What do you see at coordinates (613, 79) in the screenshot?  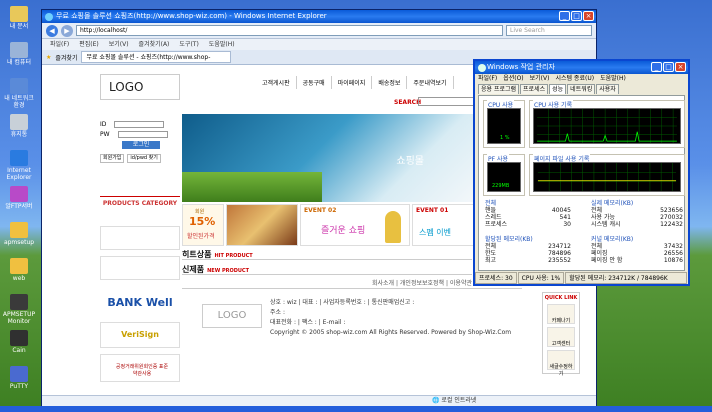 I see `tm-menu-help: 도움말(H)` at bounding box center [613, 79].